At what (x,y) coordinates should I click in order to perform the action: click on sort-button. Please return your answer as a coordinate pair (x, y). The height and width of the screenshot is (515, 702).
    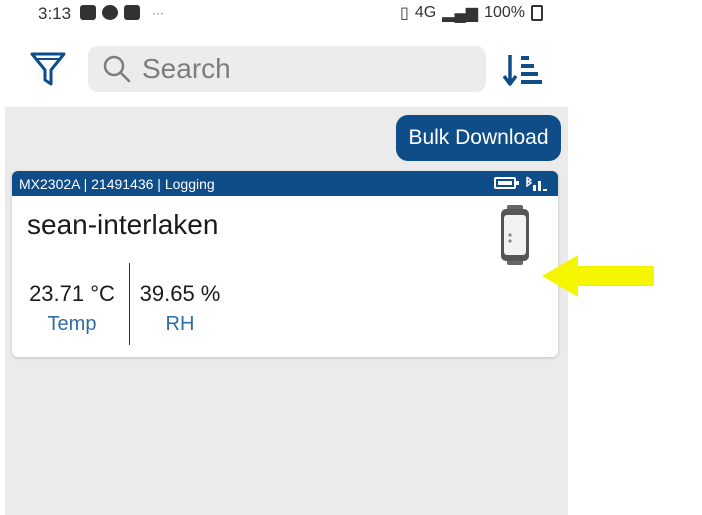
    Looking at the image, I should click on (522, 70).